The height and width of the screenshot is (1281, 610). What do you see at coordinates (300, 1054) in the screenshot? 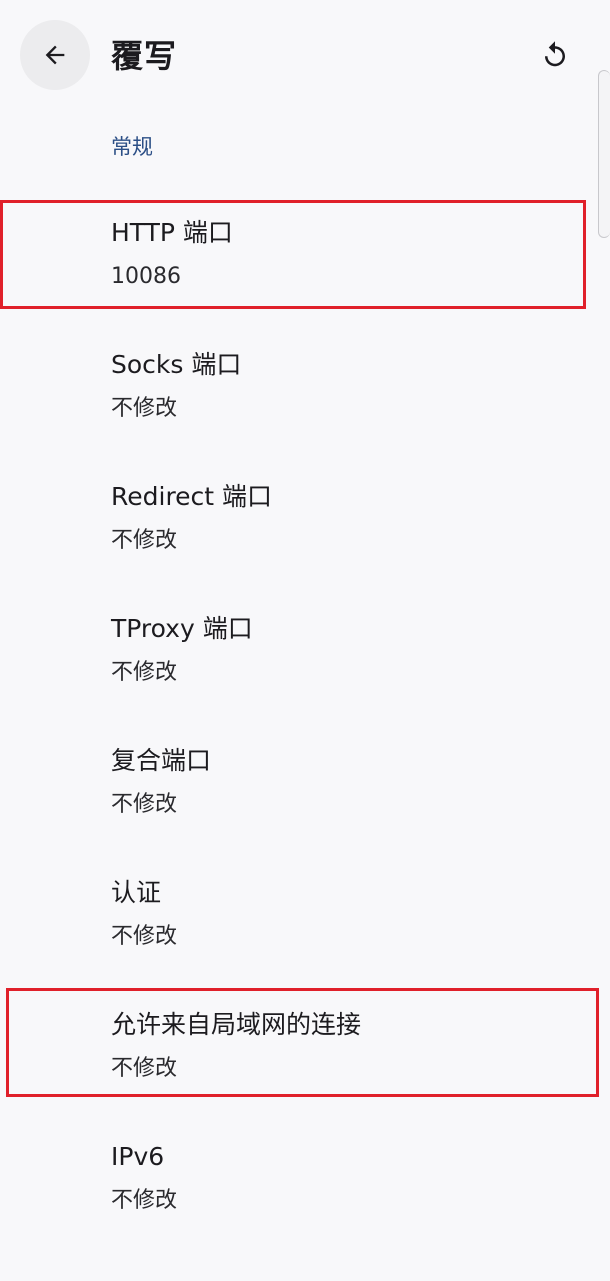
I see `pref-allow-lan: 允许来自局域网的连接 不修改` at bounding box center [300, 1054].